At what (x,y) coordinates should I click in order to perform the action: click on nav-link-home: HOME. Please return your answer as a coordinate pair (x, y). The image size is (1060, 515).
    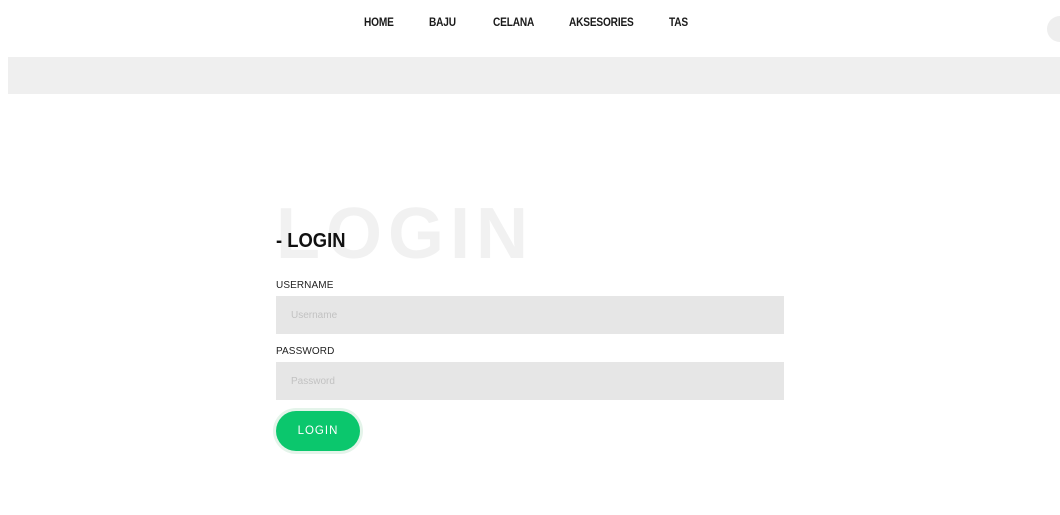
    Looking at the image, I should click on (379, 23).